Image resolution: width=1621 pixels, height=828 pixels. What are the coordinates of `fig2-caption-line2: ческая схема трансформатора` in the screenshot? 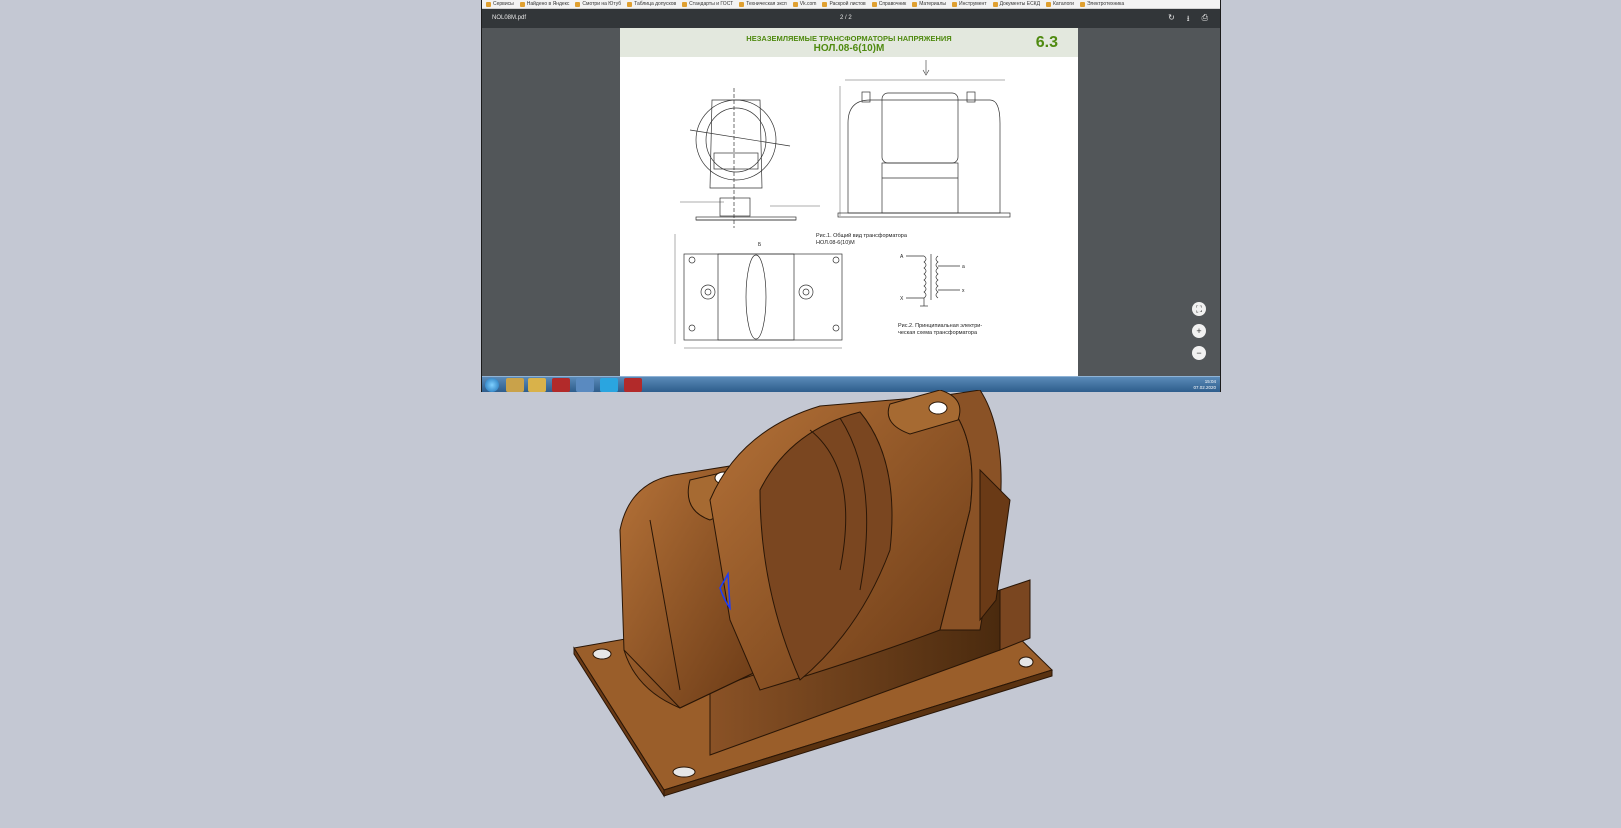 It's located at (938, 333).